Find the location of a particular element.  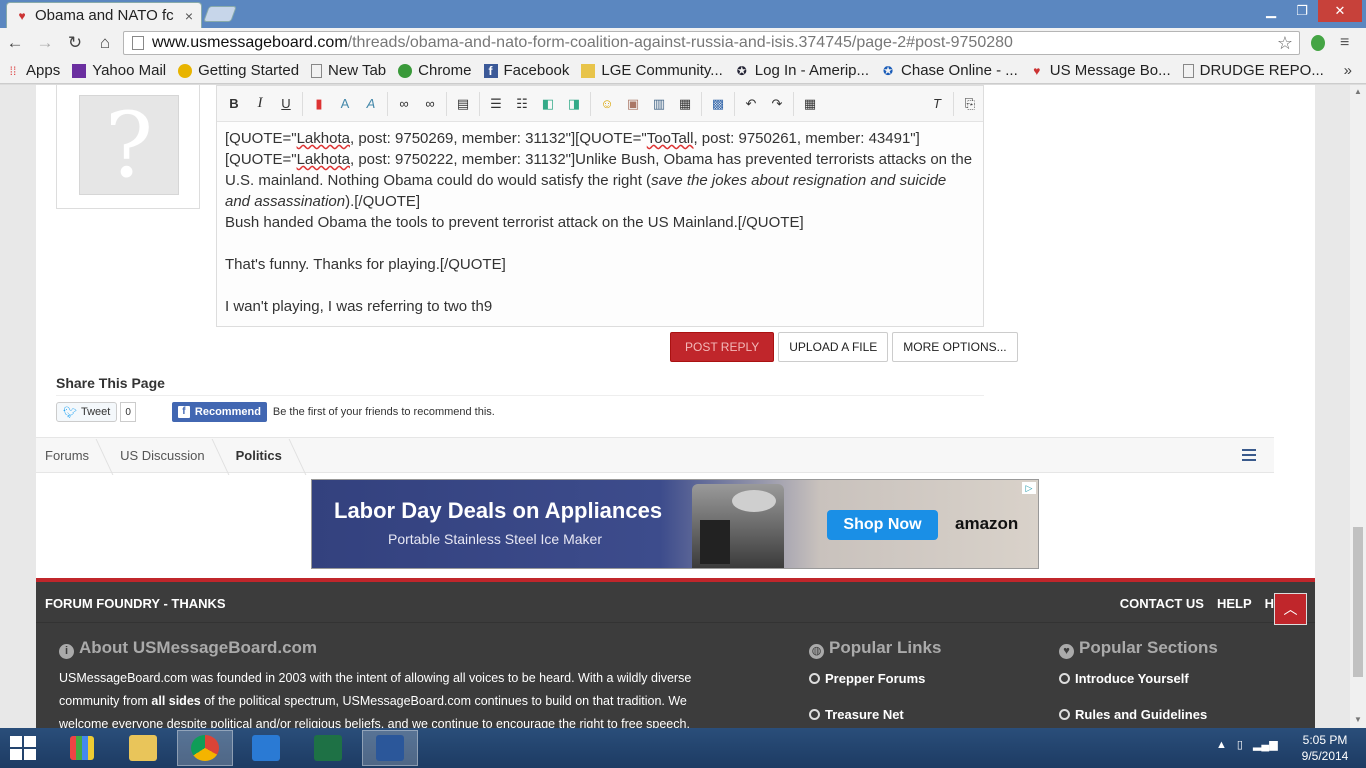

footer-help-link: HELP is located at coordinates (1234, 603).